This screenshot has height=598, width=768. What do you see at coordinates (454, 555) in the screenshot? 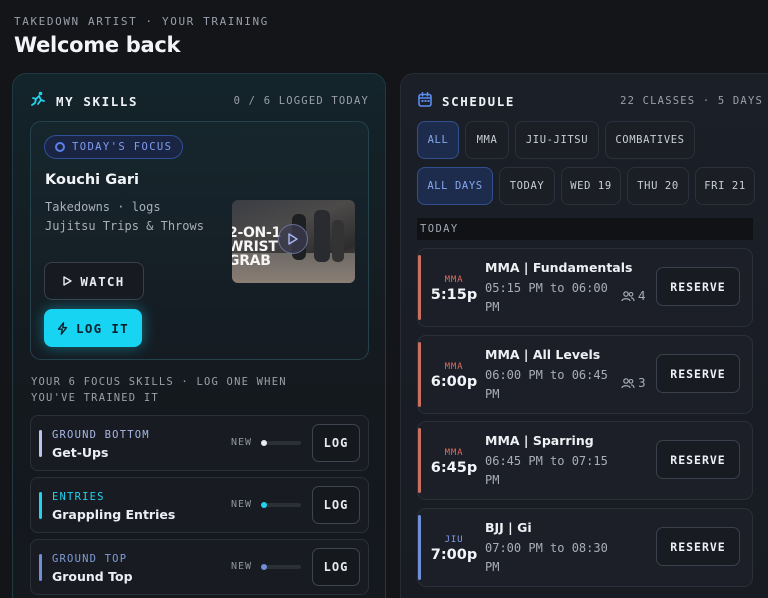
I see `class-start-time: 7:00p` at bounding box center [454, 555].